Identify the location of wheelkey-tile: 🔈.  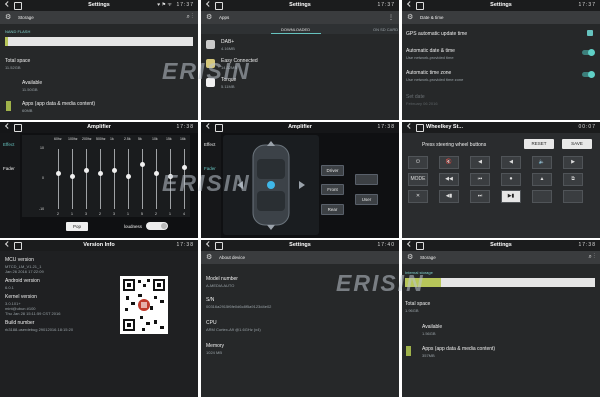
(542, 162).